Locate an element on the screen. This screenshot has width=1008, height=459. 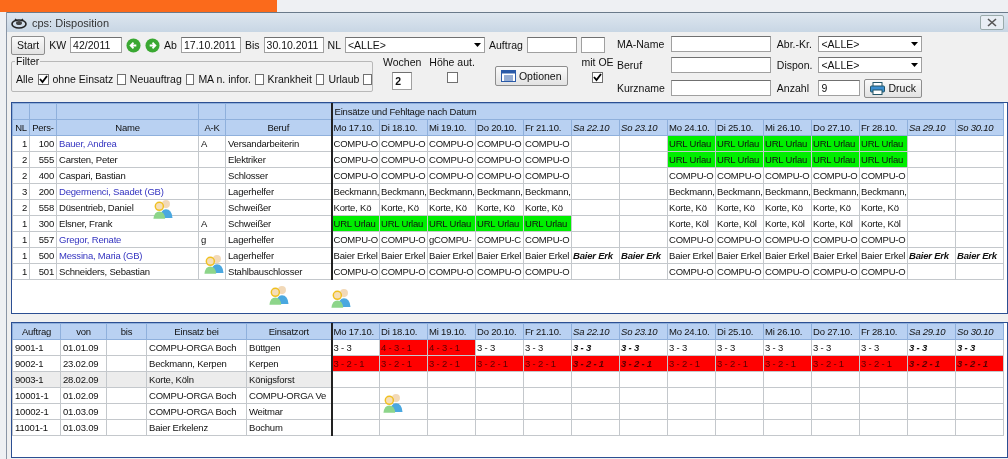
column-header: Sa 22.10 is located at coordinates (595, 331).